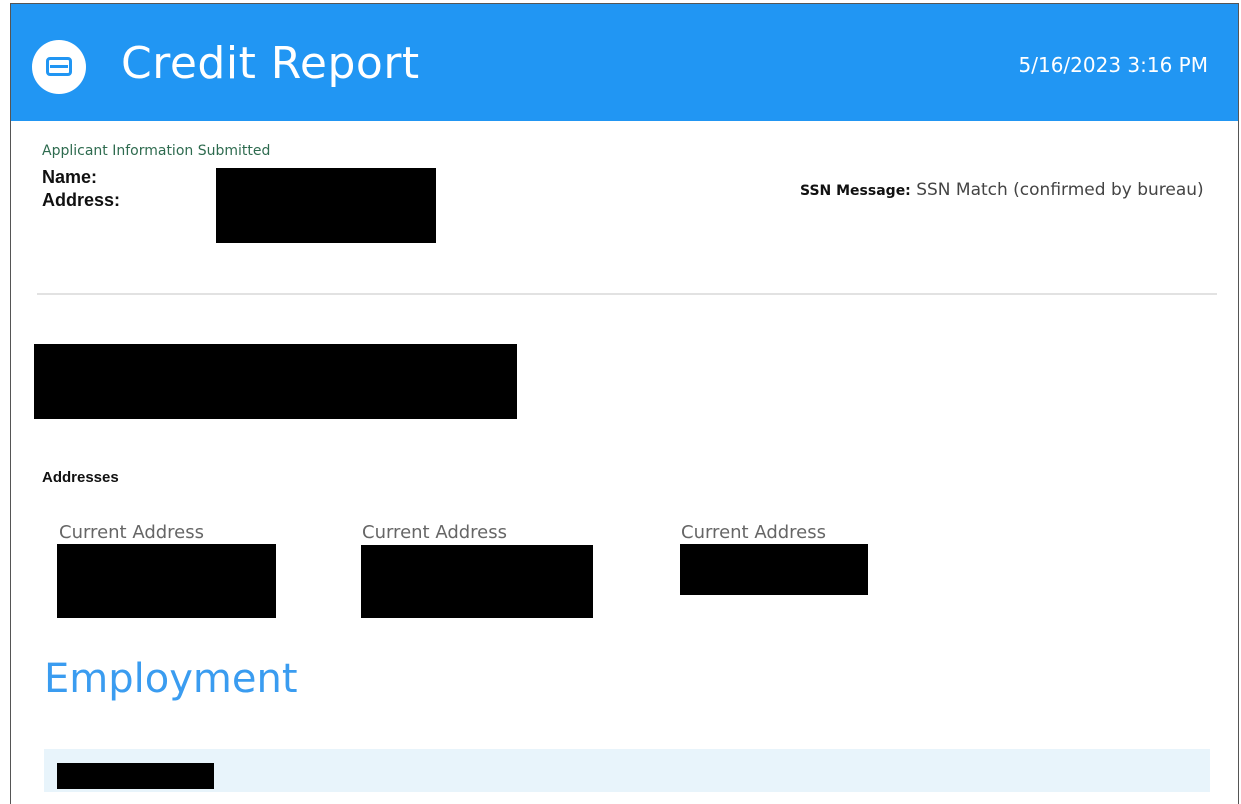 This screenshot has height=804, width=1241. What do you see at coordinates (171, 679) in the screenshot?
I see `employment-heading: Employment` at bounding box center [171, 679].